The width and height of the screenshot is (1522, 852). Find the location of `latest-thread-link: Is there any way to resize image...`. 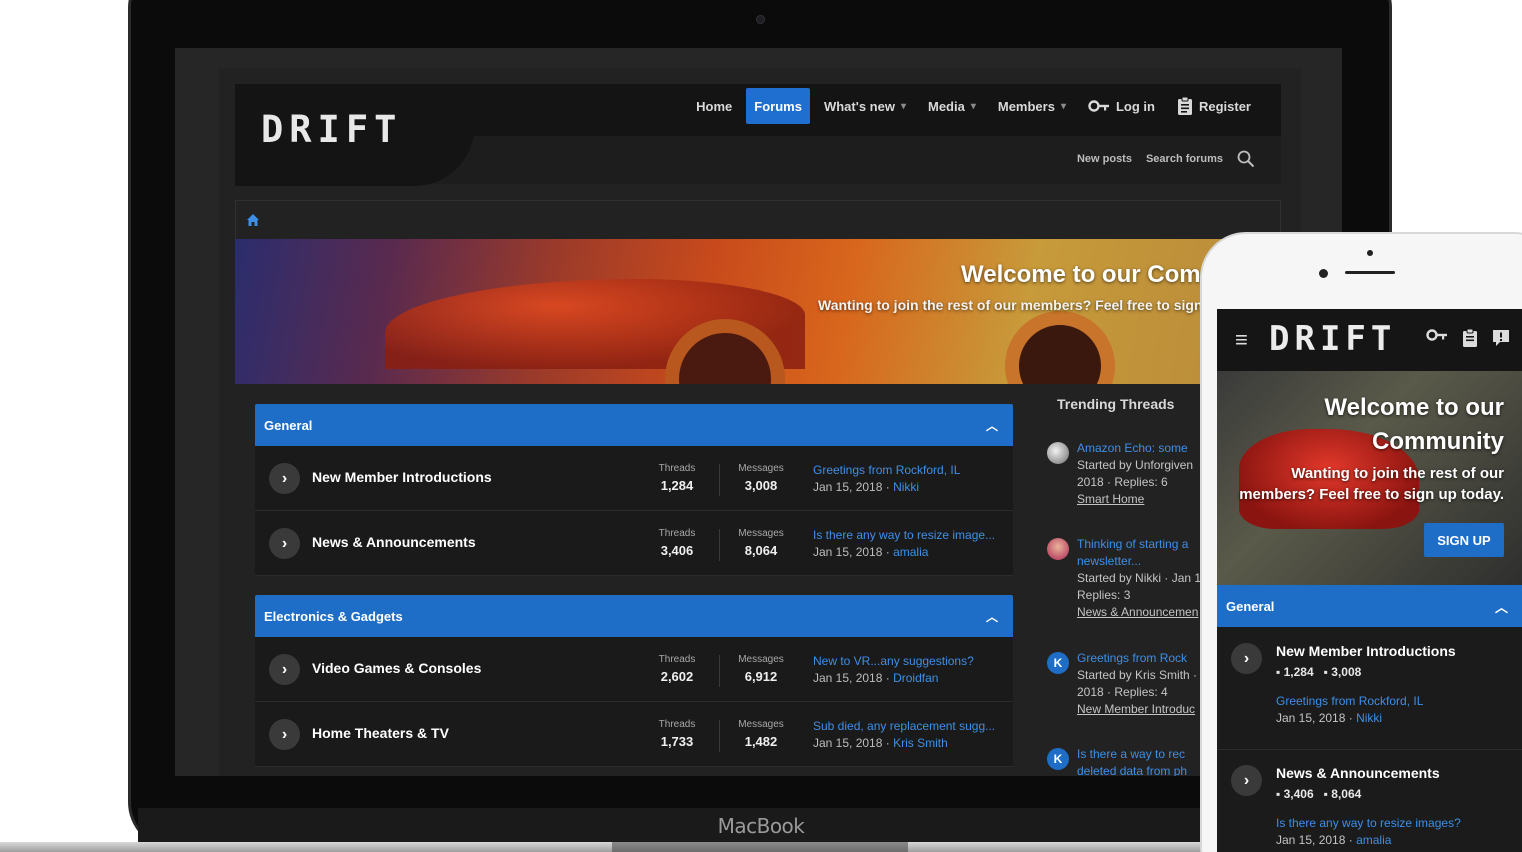

latest-thread-link: Is there any way to resize image... is located at coordinates (908, 535).